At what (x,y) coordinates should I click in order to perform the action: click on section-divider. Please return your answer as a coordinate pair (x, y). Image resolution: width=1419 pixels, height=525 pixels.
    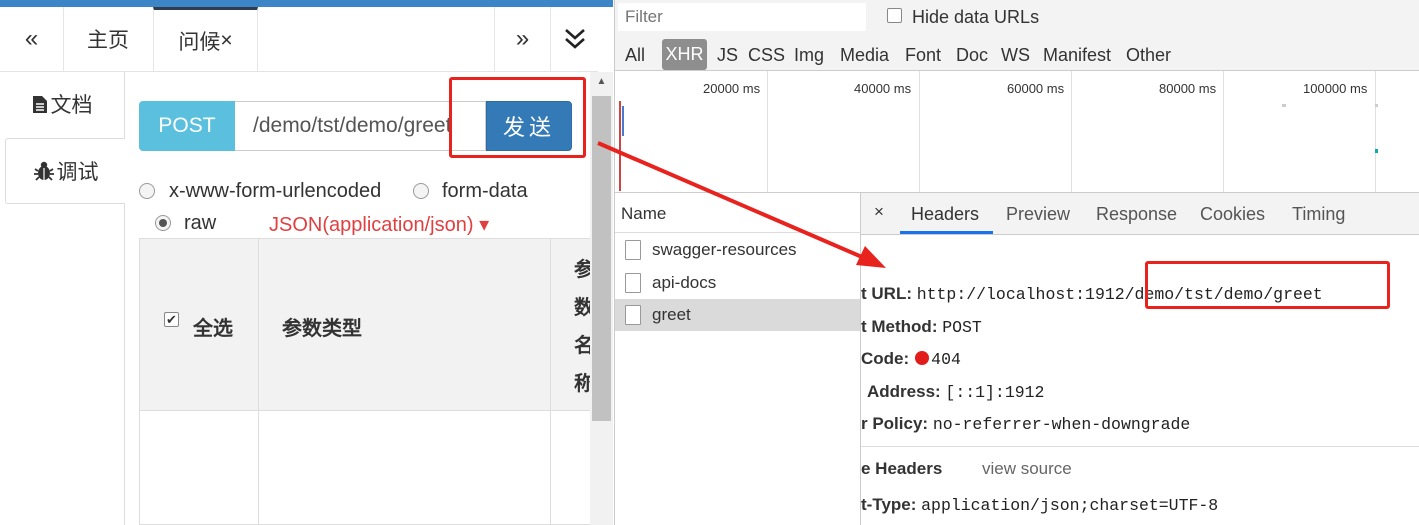
    Looking at the image, I should click on (1140, 446).